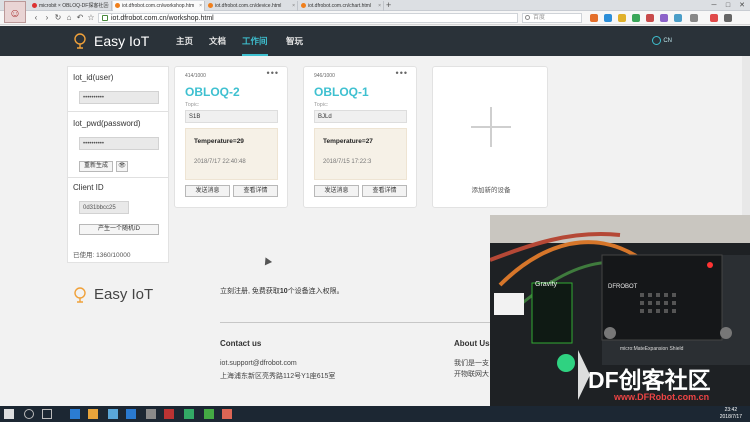 The width and height of the screenshot is (750, 422). Describe the element at coordinates (728, 5) in the screenshot. I see `maximize-button: □` at that location.